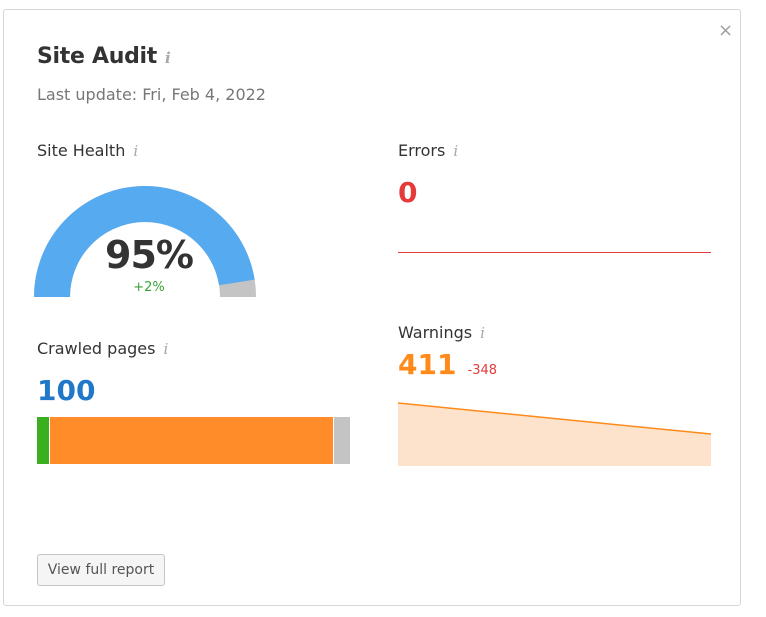 Image resolution: width=766 pixels, height=617 pixels. What do you see at coordinates (725, 31) in the screenshot?
I see `close-icon: ×` at bounding box center [725, 31].